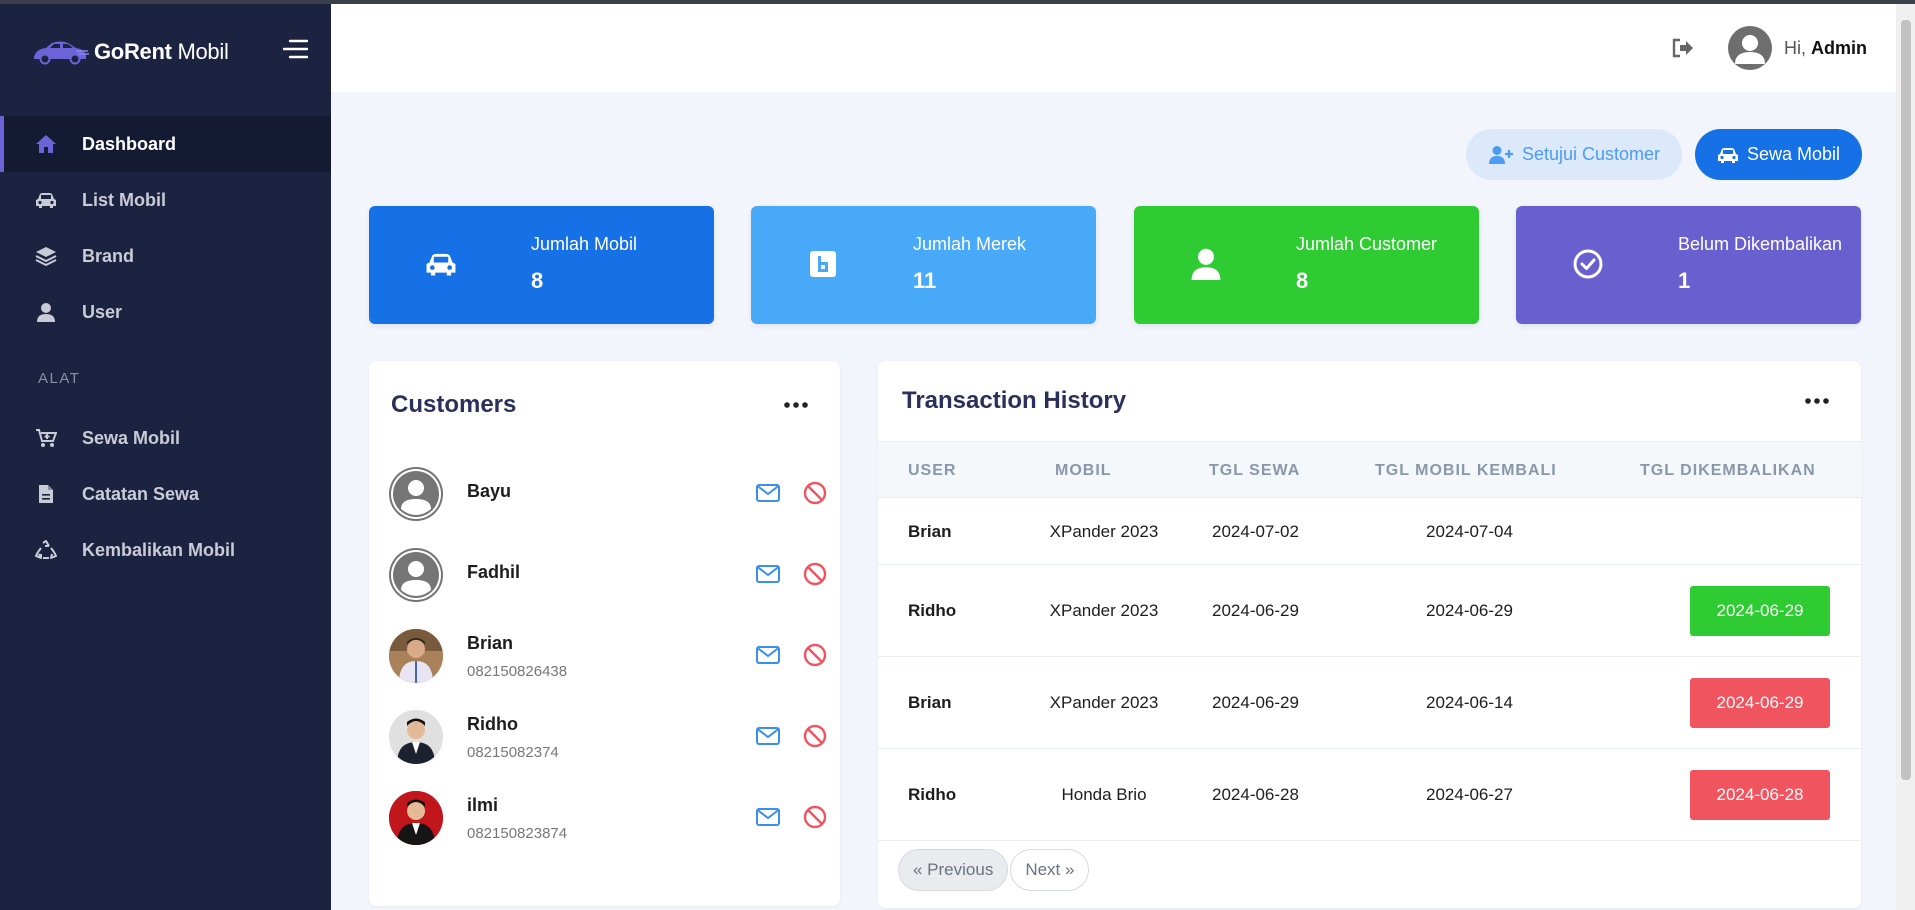 Image resolution: width=1915 pixels, height=910 pixels. What do you see at coordinates (1760, 244) in the screenshot?
I see `stat-label: Belum Dikembalikan` at bounding box center [1760, 244].